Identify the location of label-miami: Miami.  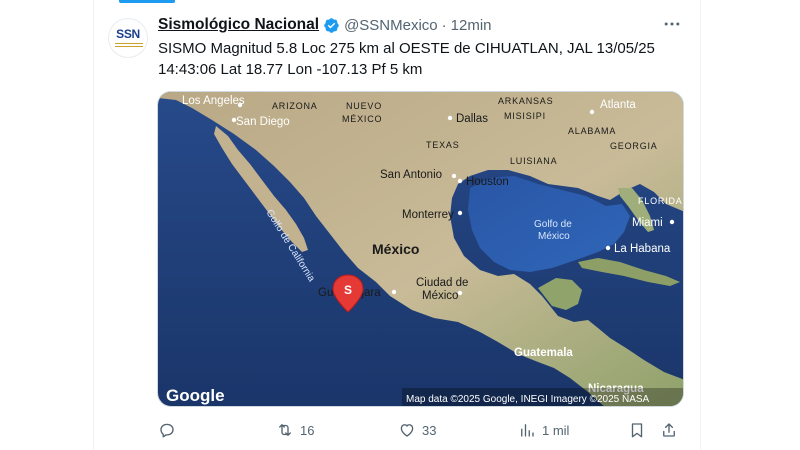
(647, 223).